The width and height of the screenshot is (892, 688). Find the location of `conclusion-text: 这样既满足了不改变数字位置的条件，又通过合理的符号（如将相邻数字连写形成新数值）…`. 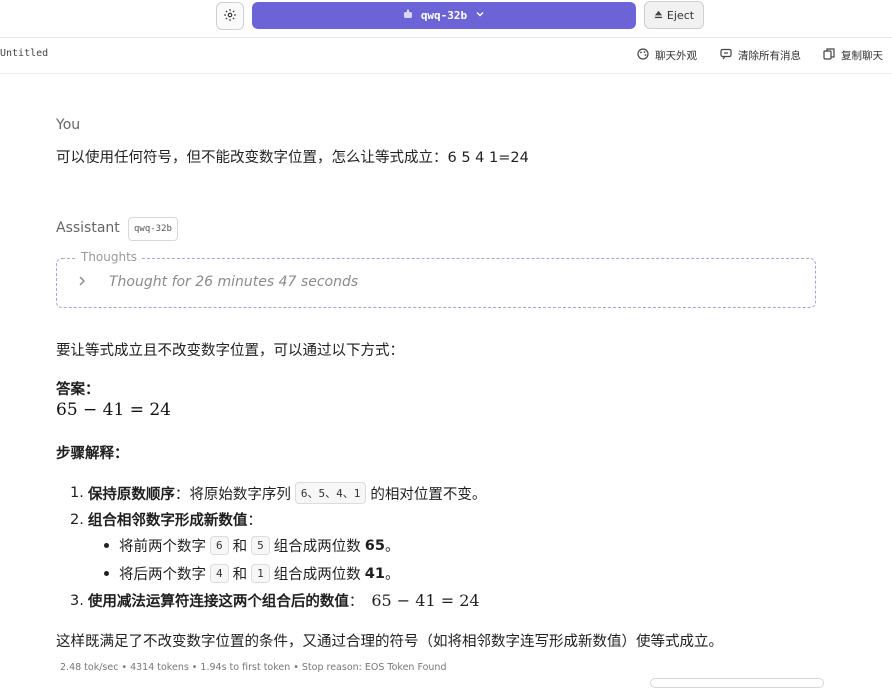

conclusion-text: 这样既满足了不改变数字位置的条件，又通过合理的符号（如将相邻数字连写形成新数值）… is located at coordinates (389, 642).